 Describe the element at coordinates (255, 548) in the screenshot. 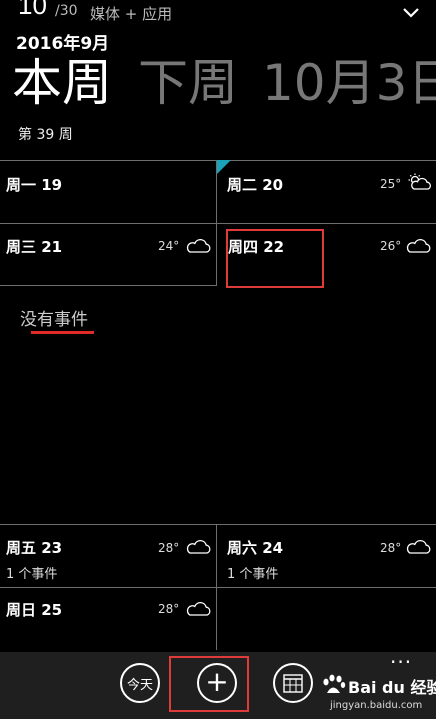

I see `day-label: 周六 24` at that location.